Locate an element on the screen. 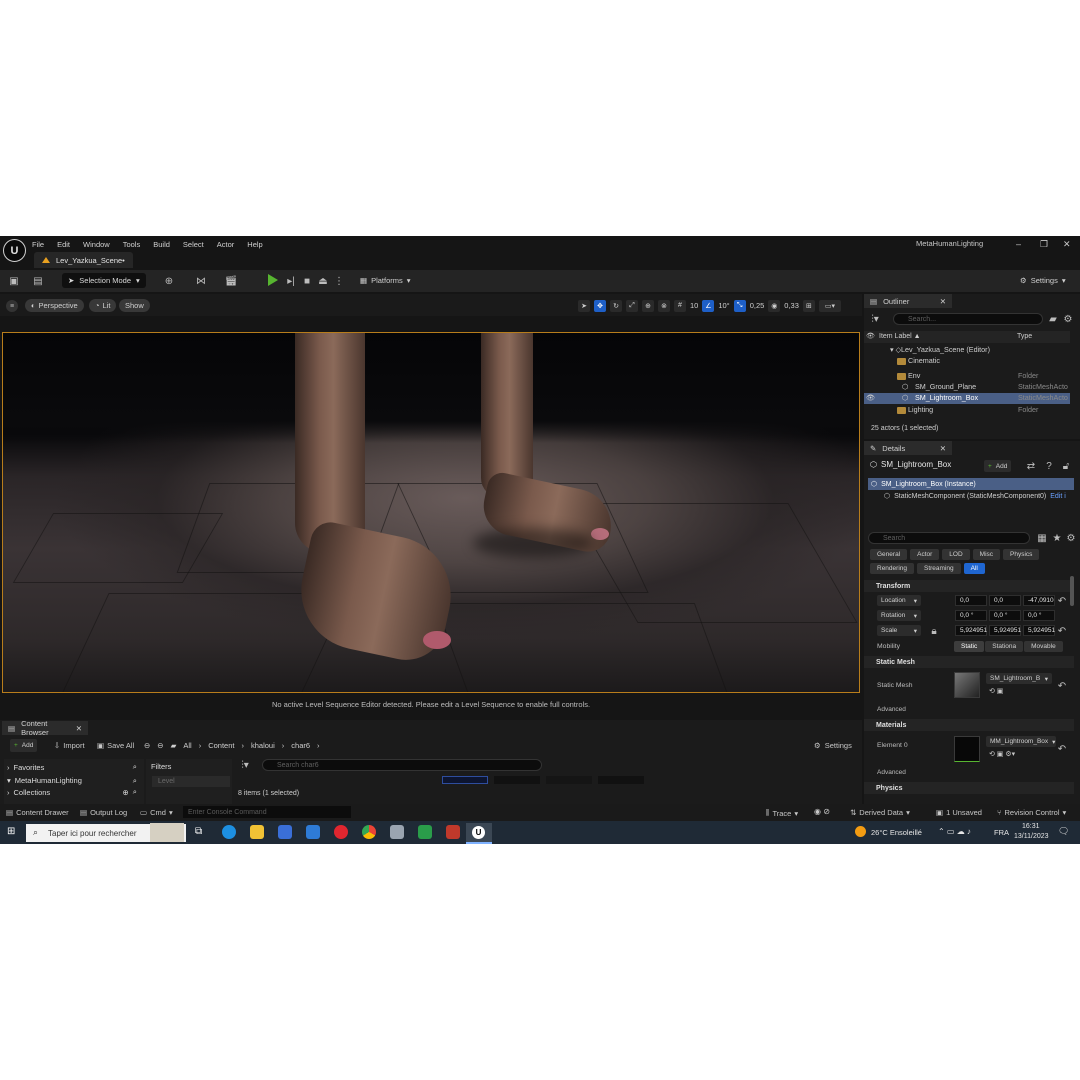 This screenshot has width=1080, height=1080. level-tab: Lev_Yazkua_Scene• is located at coordinates (83, 260).